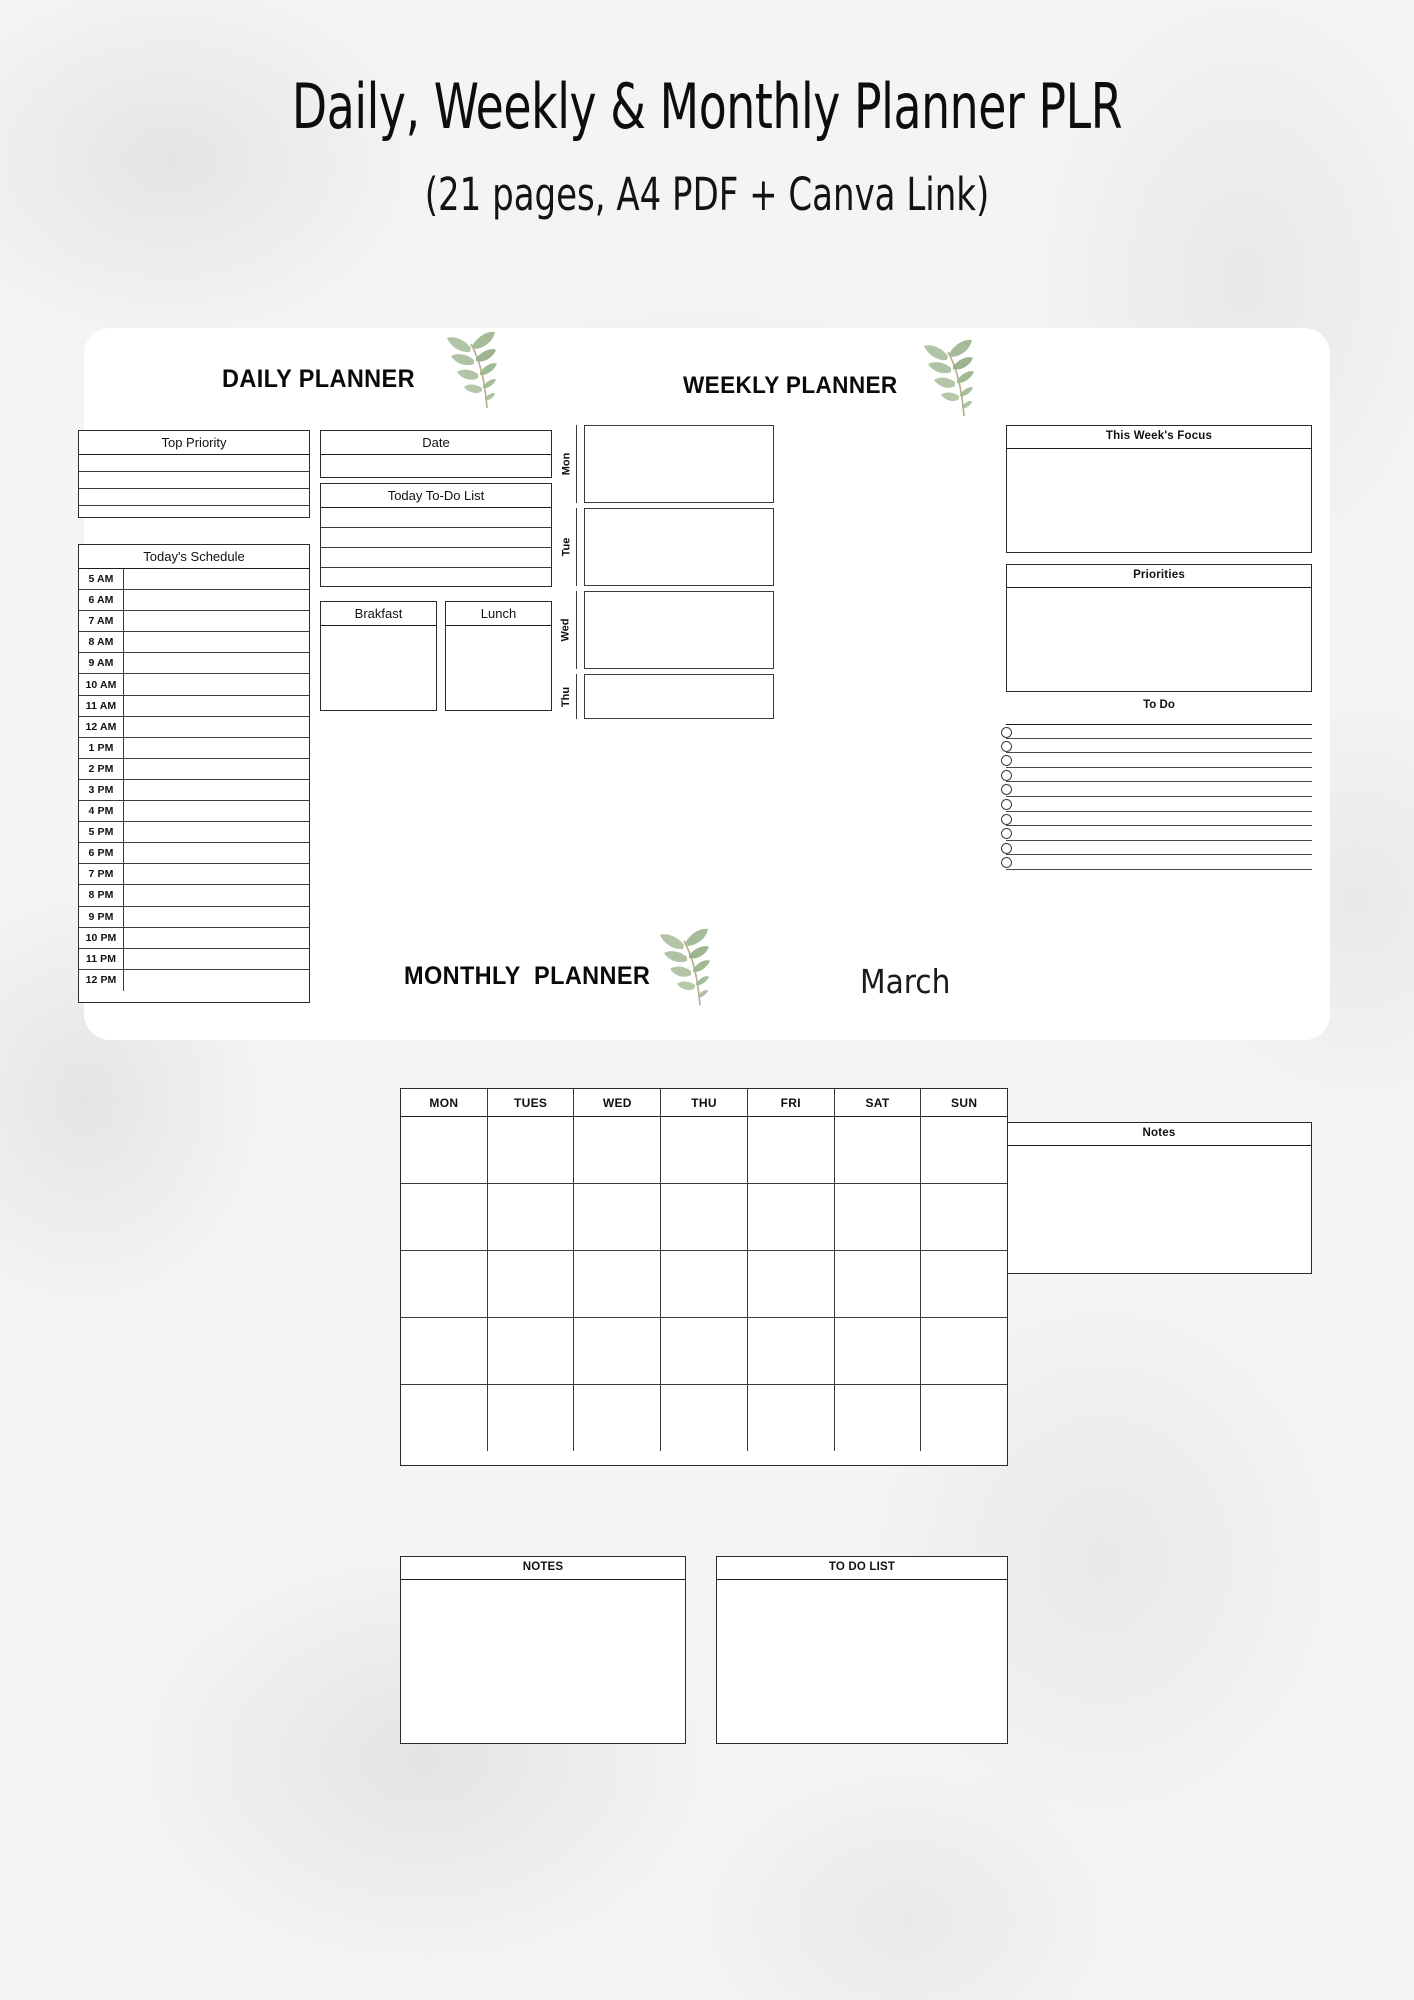 Image resolution: width=1414 pixels, height=2000 pixels. I want to click on schedule-row: 8 AM, so click(194, 643).